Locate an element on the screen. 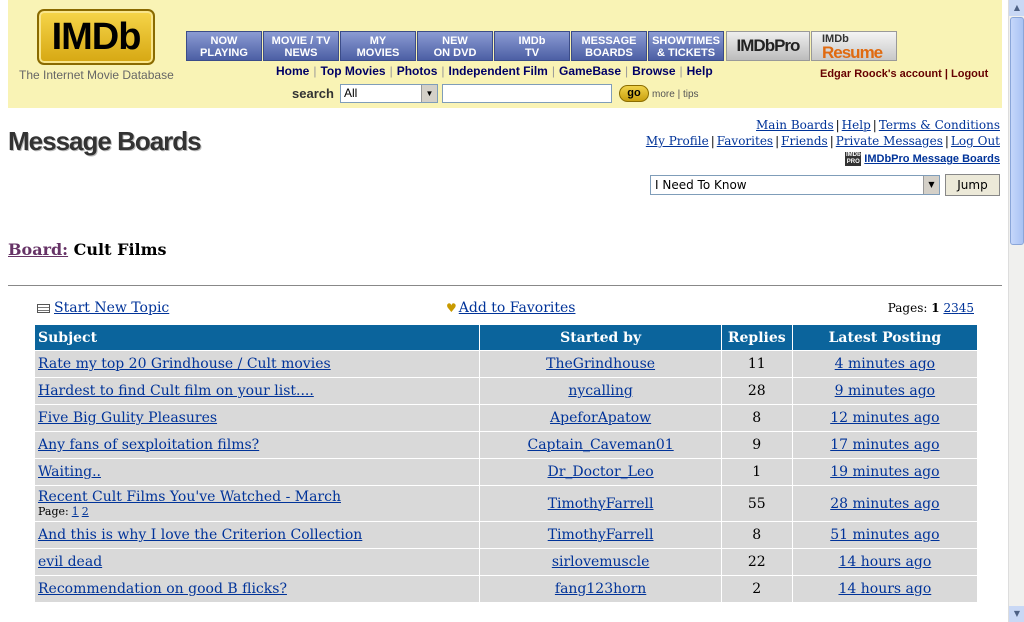 The width and height of the screenshot is (1024, 622). pages-label: Pages: is located at coordinates (907, 308).